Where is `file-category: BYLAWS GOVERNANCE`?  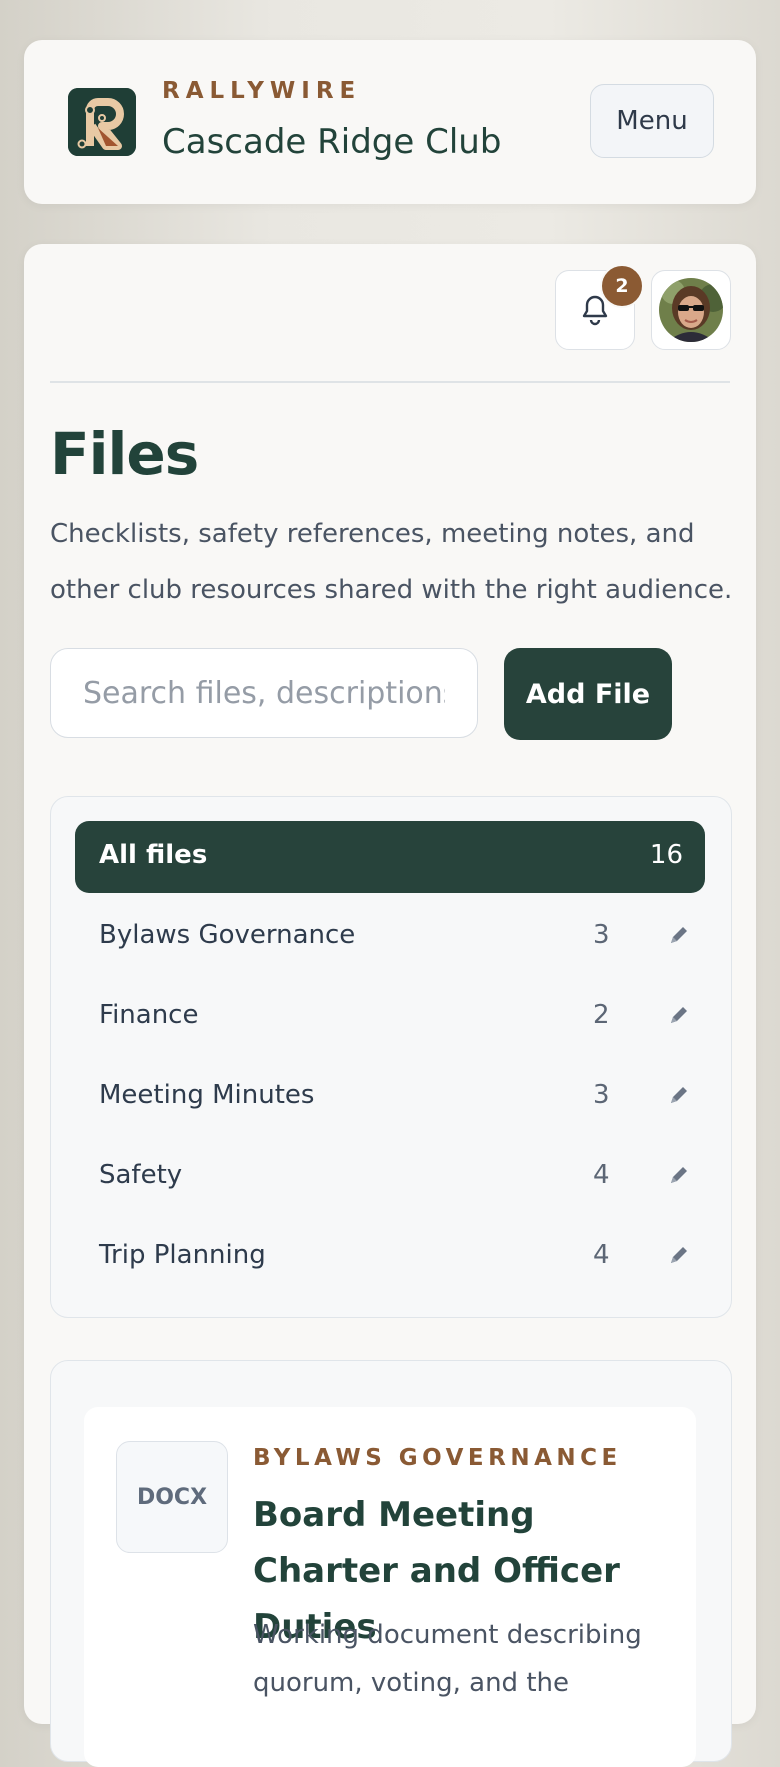
file-category: BYLAWS GOVERNANCE is located at coordinates (437, 1458).